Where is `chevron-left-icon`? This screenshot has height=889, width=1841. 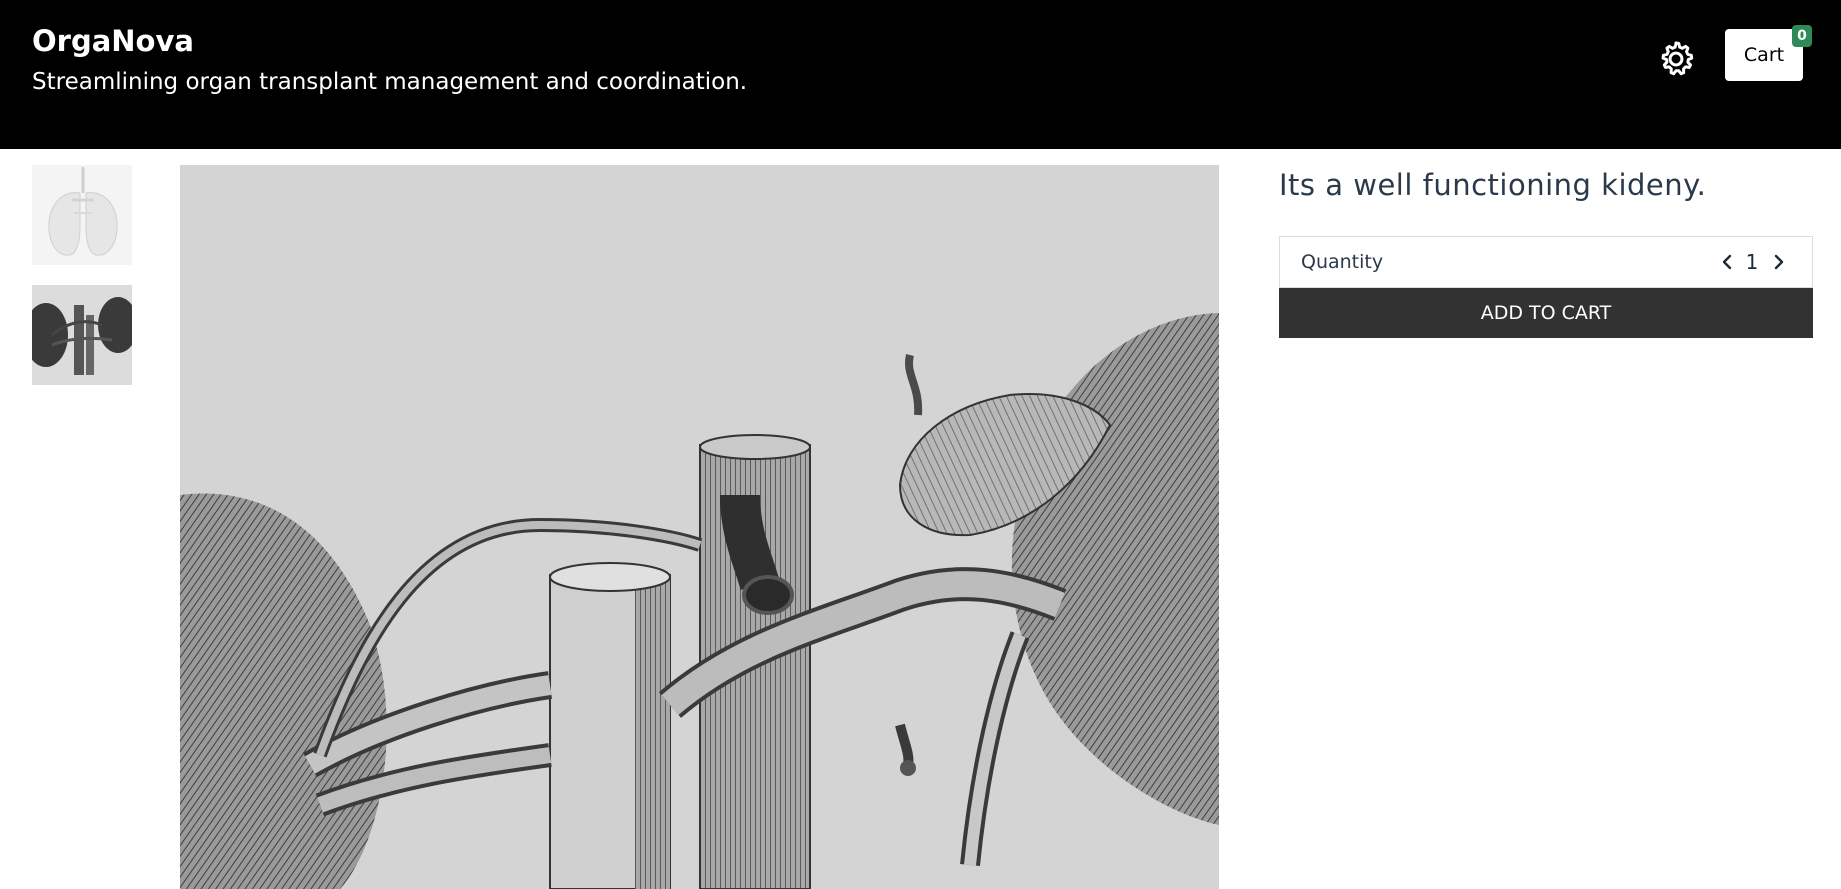 chevron-left-icon is located at coordinates (1727, 262).